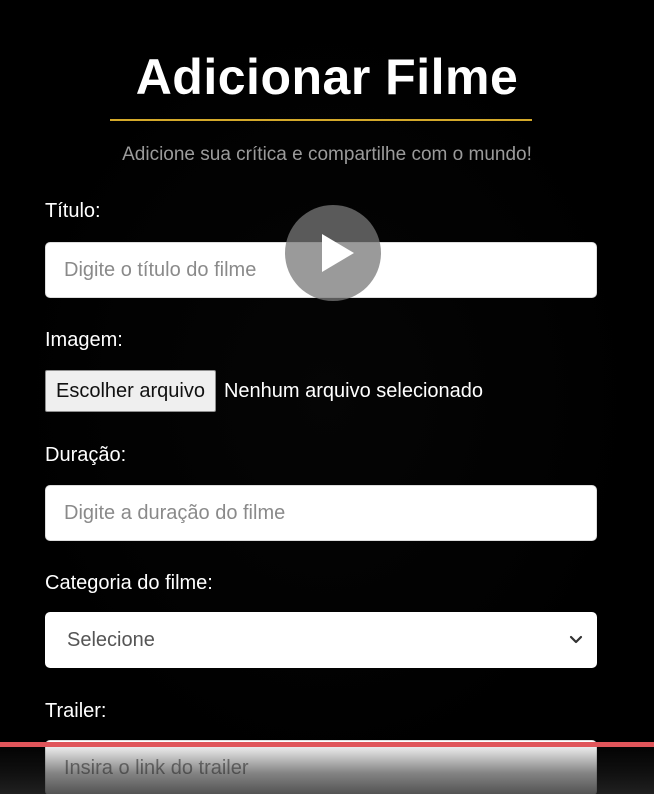  What do you see at coordinates (327, 744) in the screenshot?
I see `video-progress-bar` at bounding box center [327, 744].